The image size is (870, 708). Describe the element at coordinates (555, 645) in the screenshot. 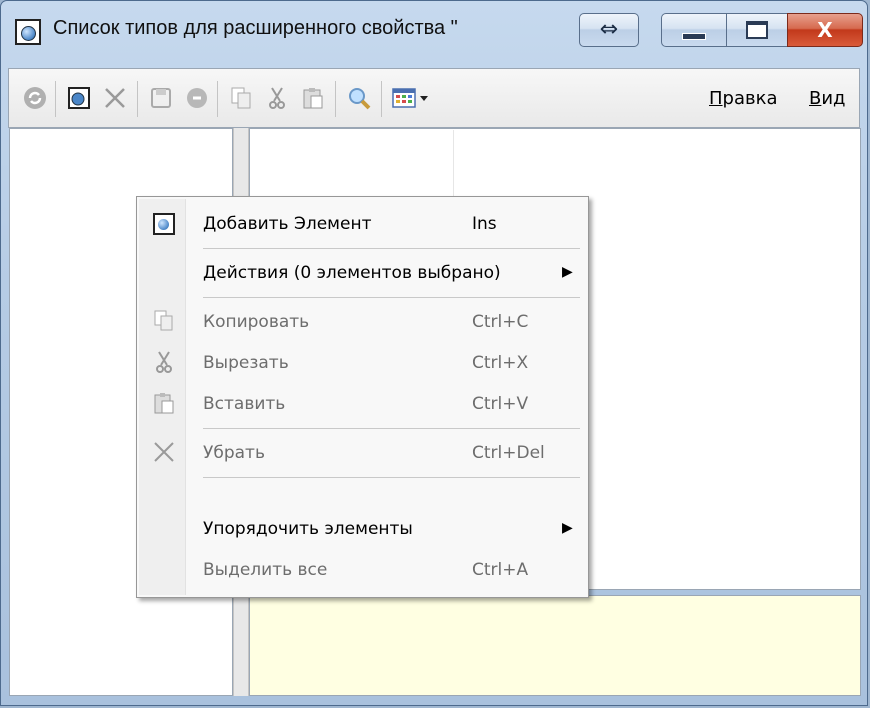

I see `info-panel` at that location.